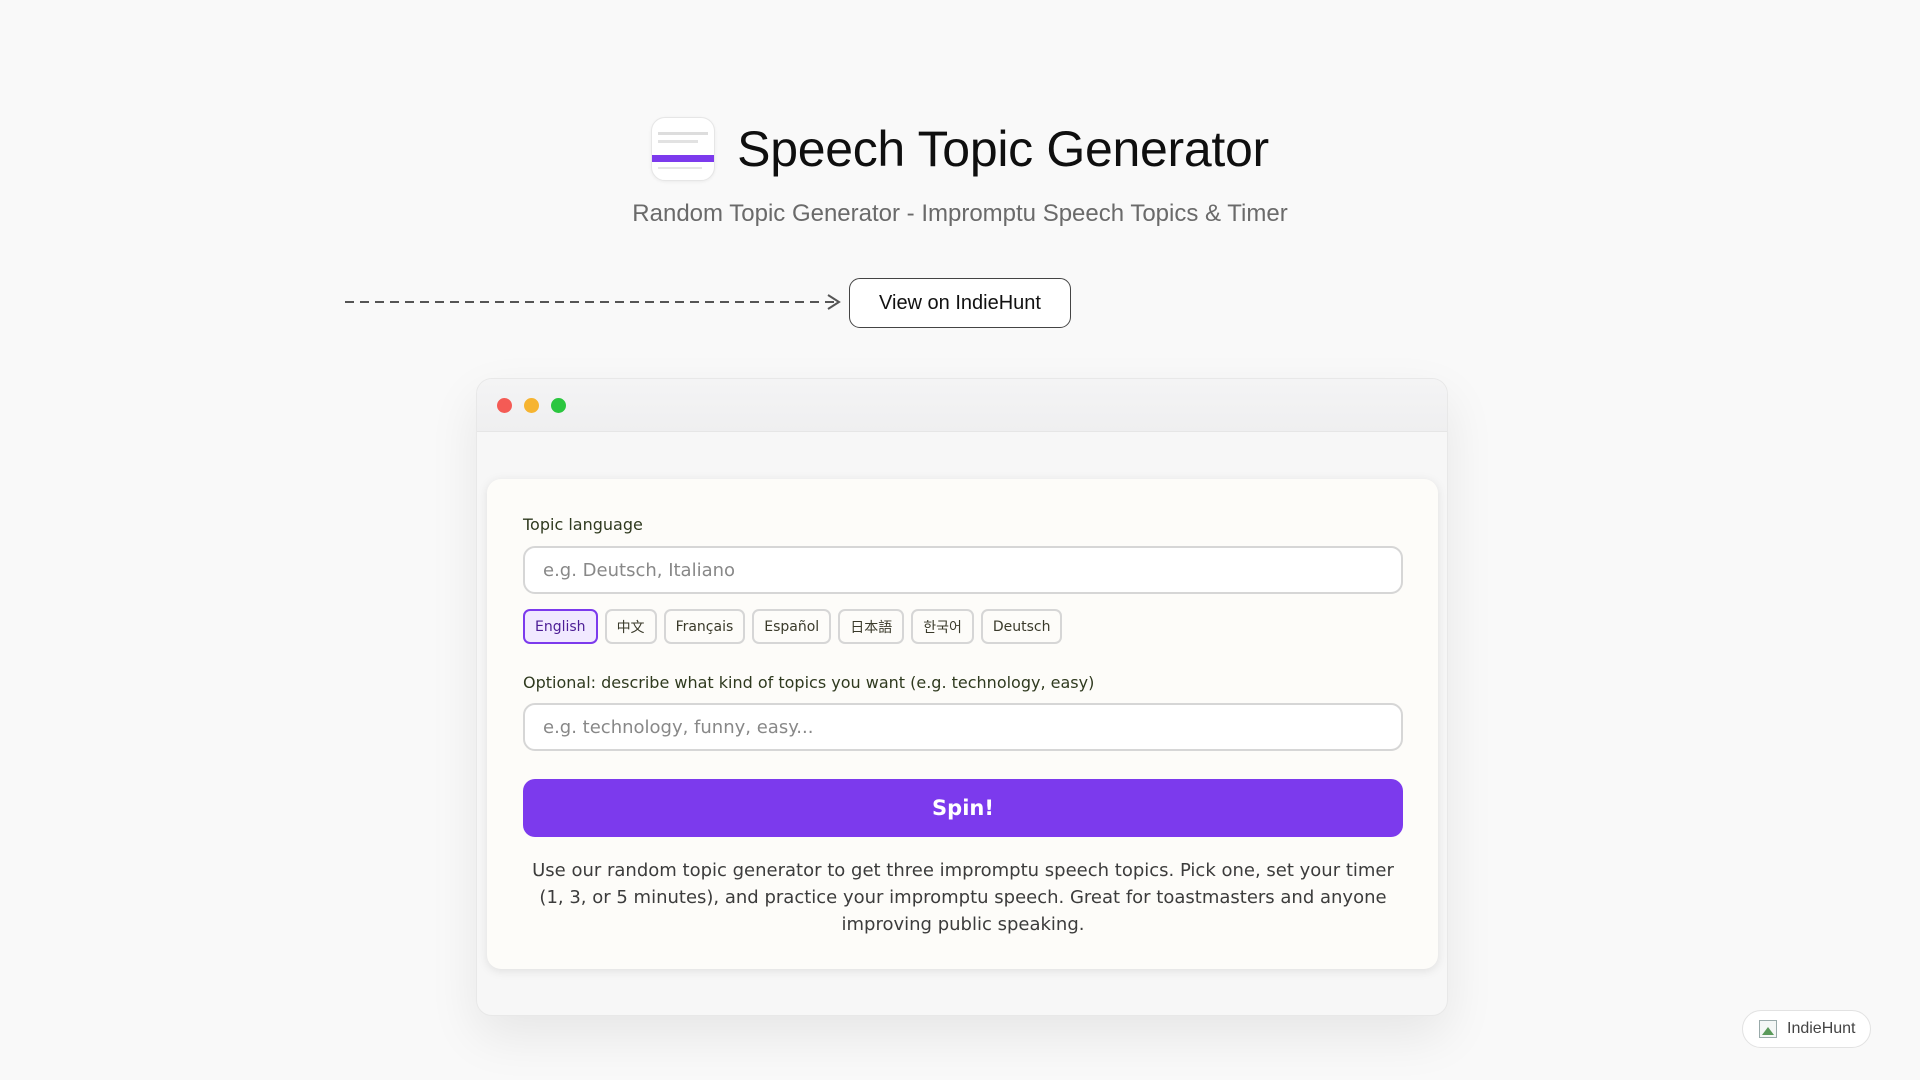 Image resolution: width=1920 pixels, height=1080 pixels. What do you see at coordinates (630, 626) in the screenshot?
I see `language-chip-chinese: 中文` at bounding box center [630, 626].